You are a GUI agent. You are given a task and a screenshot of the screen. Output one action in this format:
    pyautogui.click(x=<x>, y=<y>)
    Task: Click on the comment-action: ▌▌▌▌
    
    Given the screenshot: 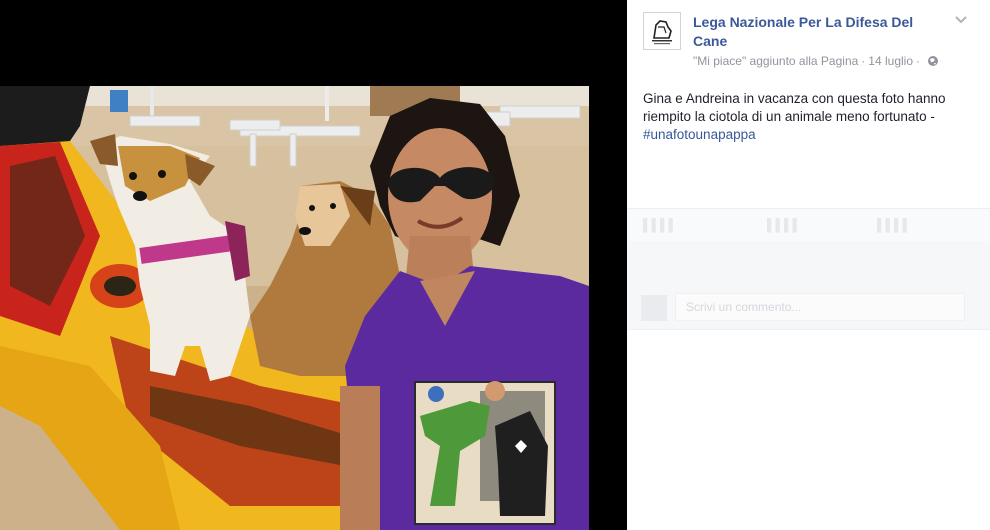 What is the action you would take?
    pyautogui.click(x=784, y=225)
    